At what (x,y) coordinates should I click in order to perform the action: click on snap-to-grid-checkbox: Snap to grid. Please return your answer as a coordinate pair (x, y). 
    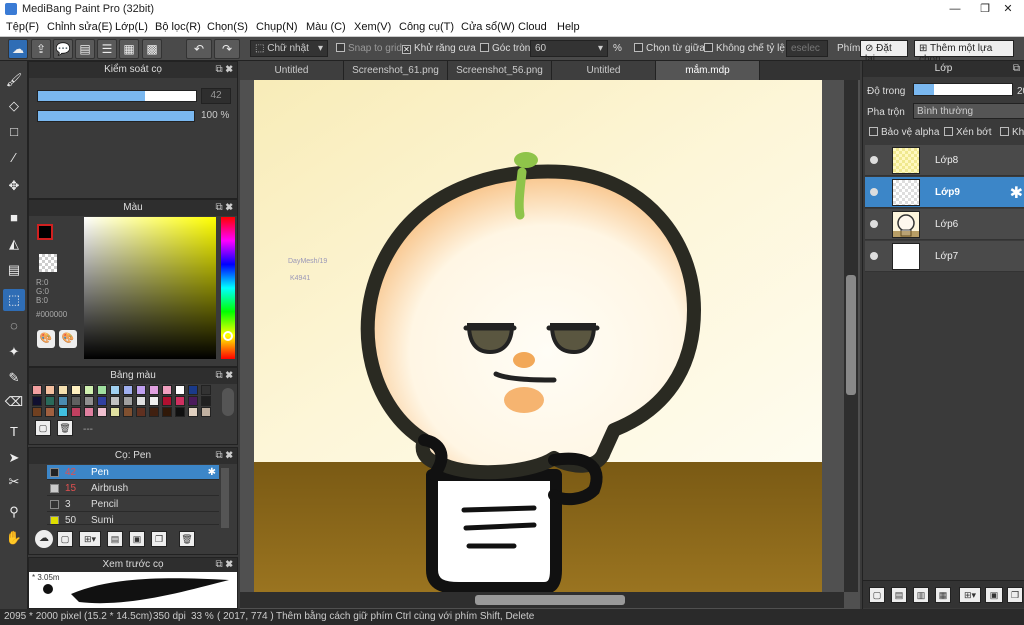
    Looking at the image, I should click on (369, 48).